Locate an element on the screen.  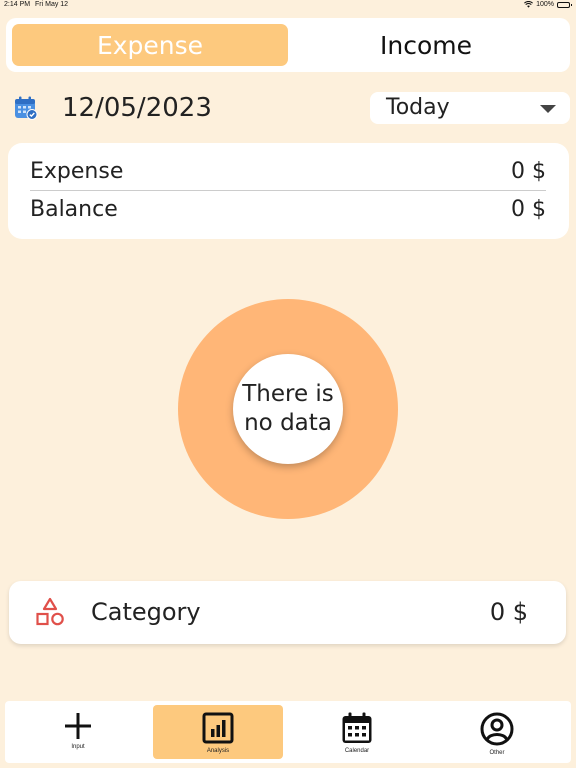
battery-icon is located at coordinates (564, 4).